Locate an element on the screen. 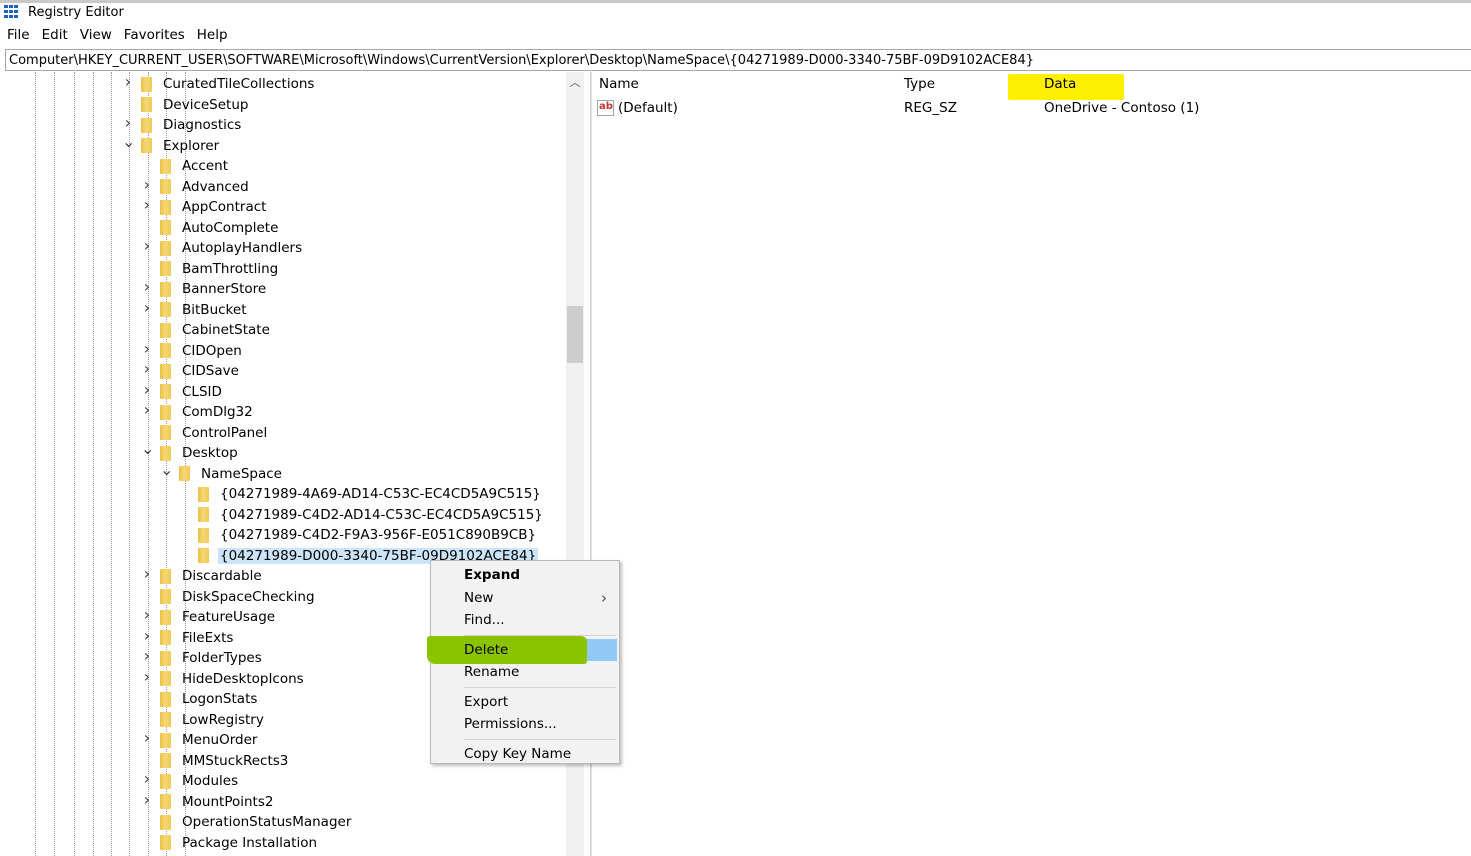 This screenshot has width=1471, height=856. tree-item: ›BannerStore is located at coordinates (207, 289).